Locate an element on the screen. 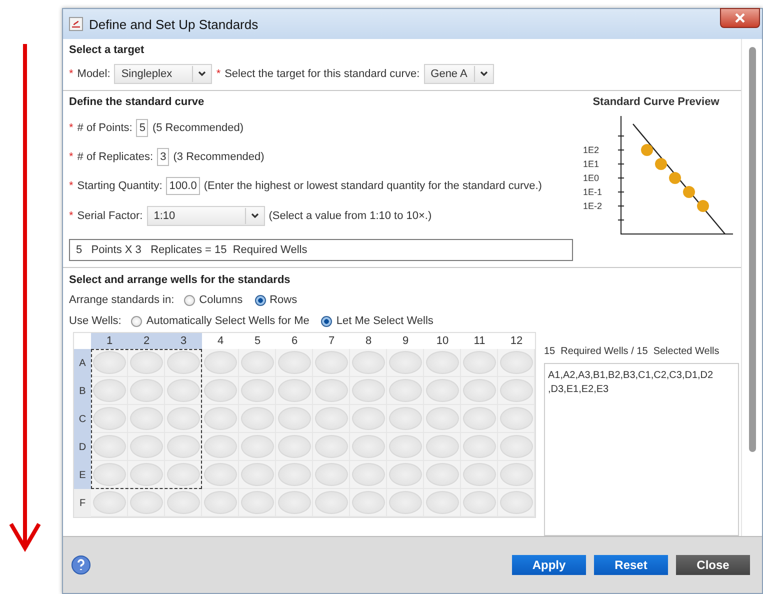 The height and width of the screenshot is (594, 763). help-icon is located at coordinates (81, 565).